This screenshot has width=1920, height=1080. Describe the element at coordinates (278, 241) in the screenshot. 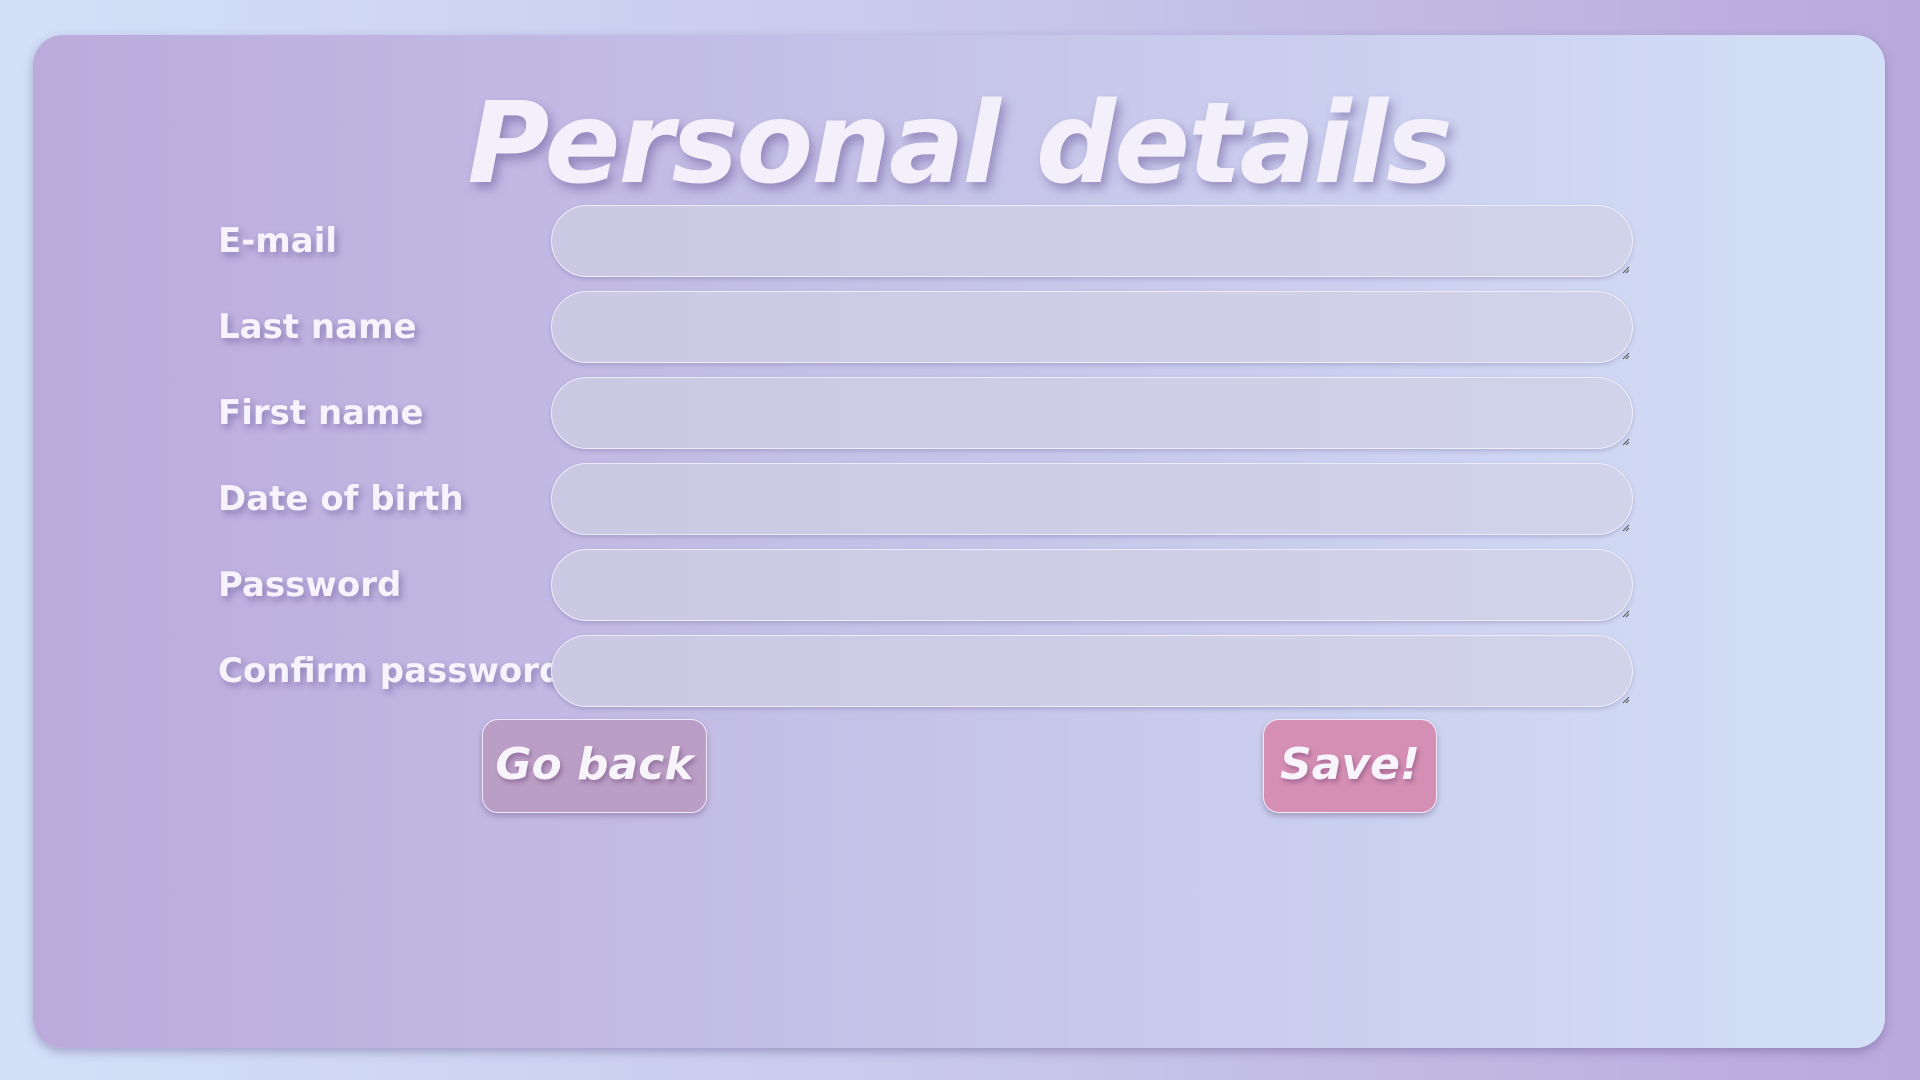

I see `email-label: E-mail` at that location.